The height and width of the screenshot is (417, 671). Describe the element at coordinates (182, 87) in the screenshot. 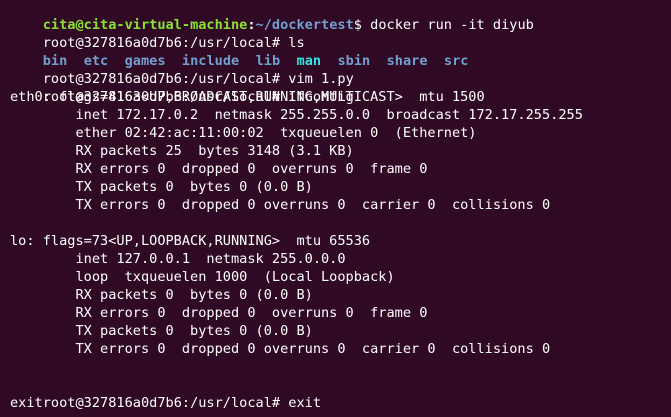

I see `ifconfig-command-line: root@327816a0d7b6:/usr/local# ifconfig` at that location.